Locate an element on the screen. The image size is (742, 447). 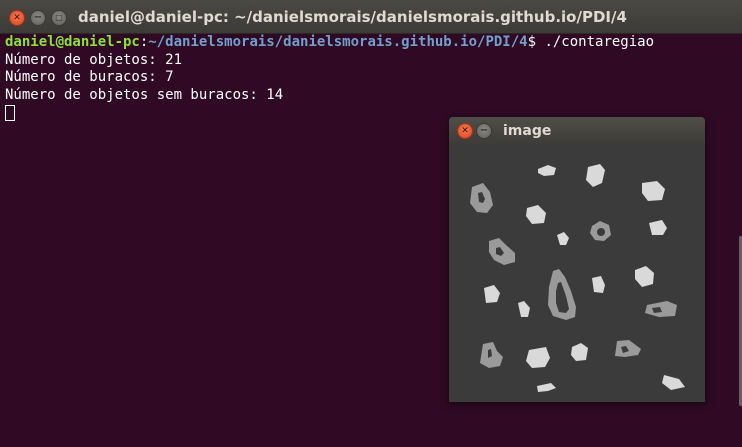
output-line: Número de objetos sem buracos: 14 is located at coordinates (144, 94).